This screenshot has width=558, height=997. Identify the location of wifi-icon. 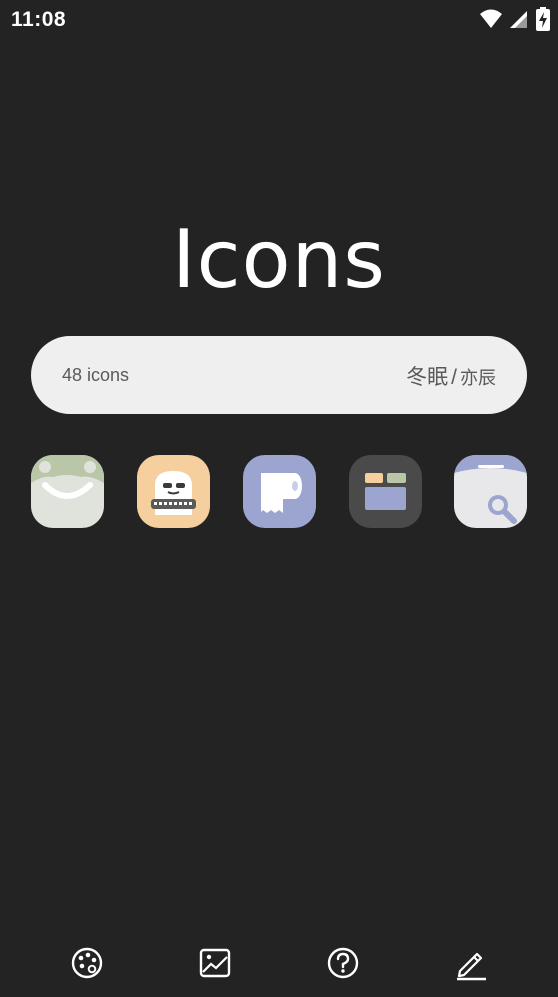
(491, 18).